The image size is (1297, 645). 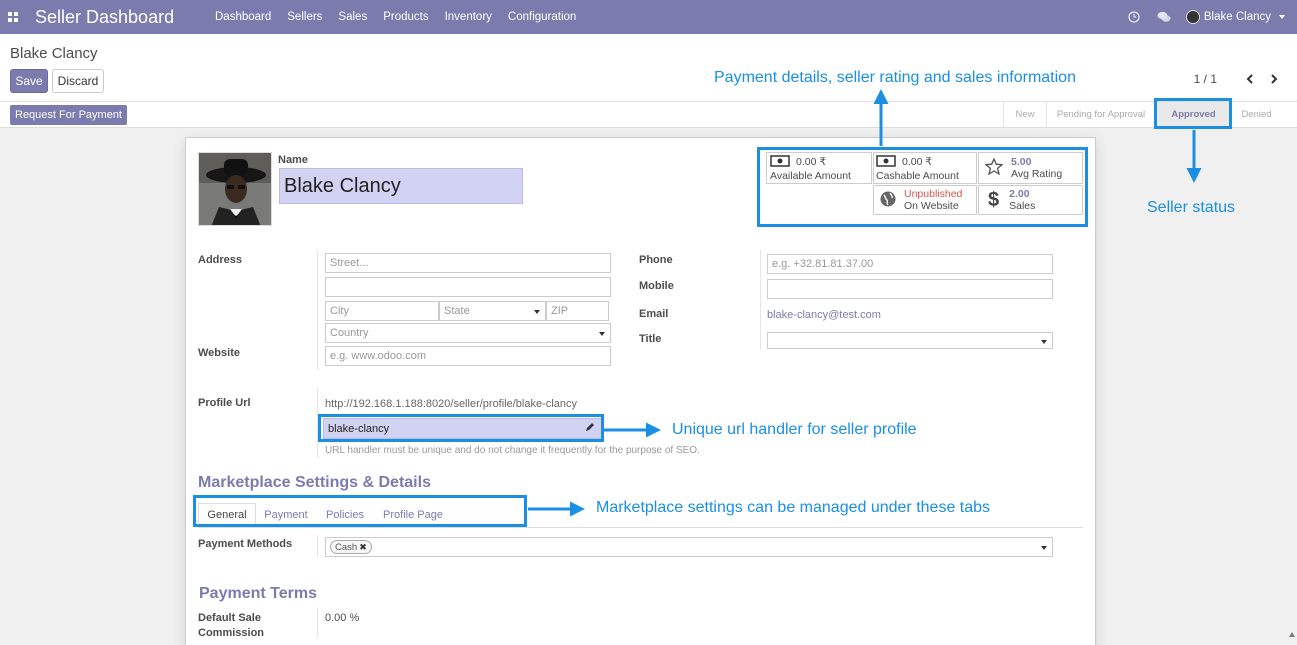 What do you see at coordinates (346, 547) in the screenshot?
I see `payment-method-tag-label: Cash` at bounding box center [346, 547].